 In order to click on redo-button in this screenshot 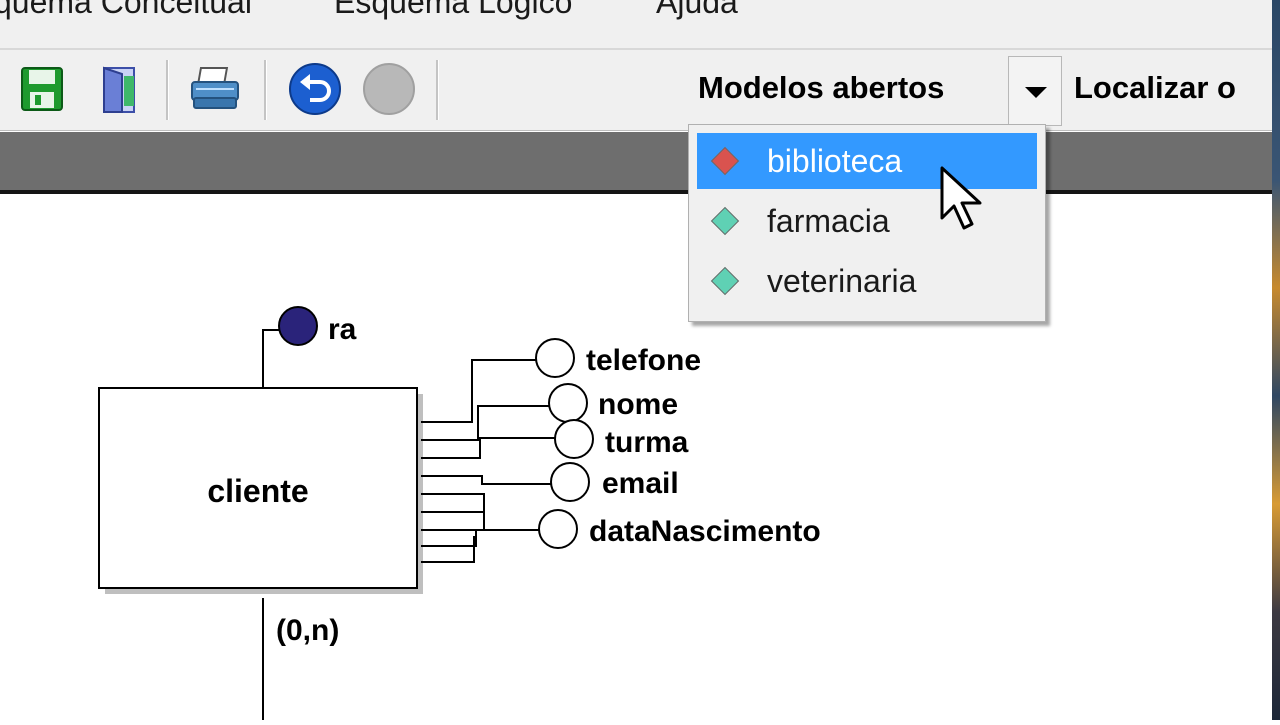, I will do `click(389, 89)`.